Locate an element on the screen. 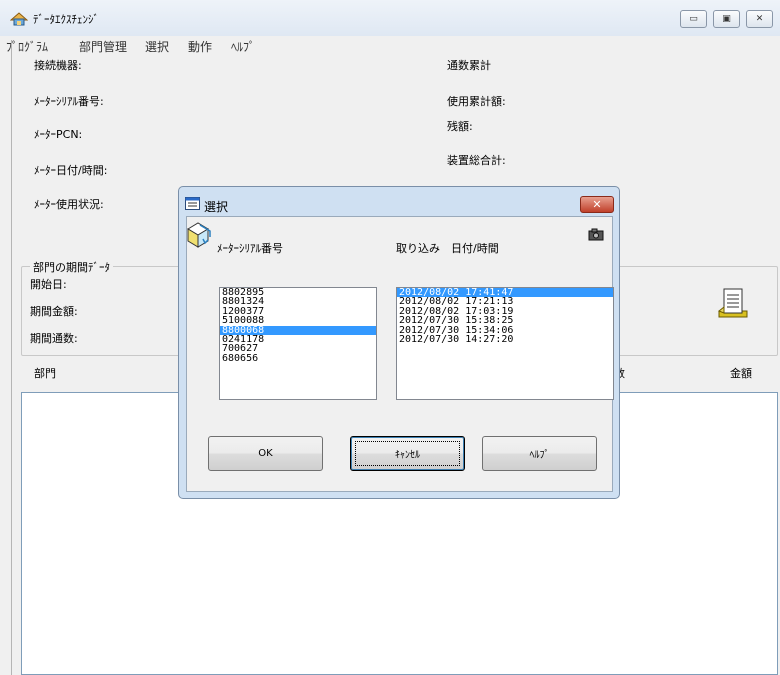 The image size is (780, 675). minimize-button: ▭ is located at coordinates (693, 19).